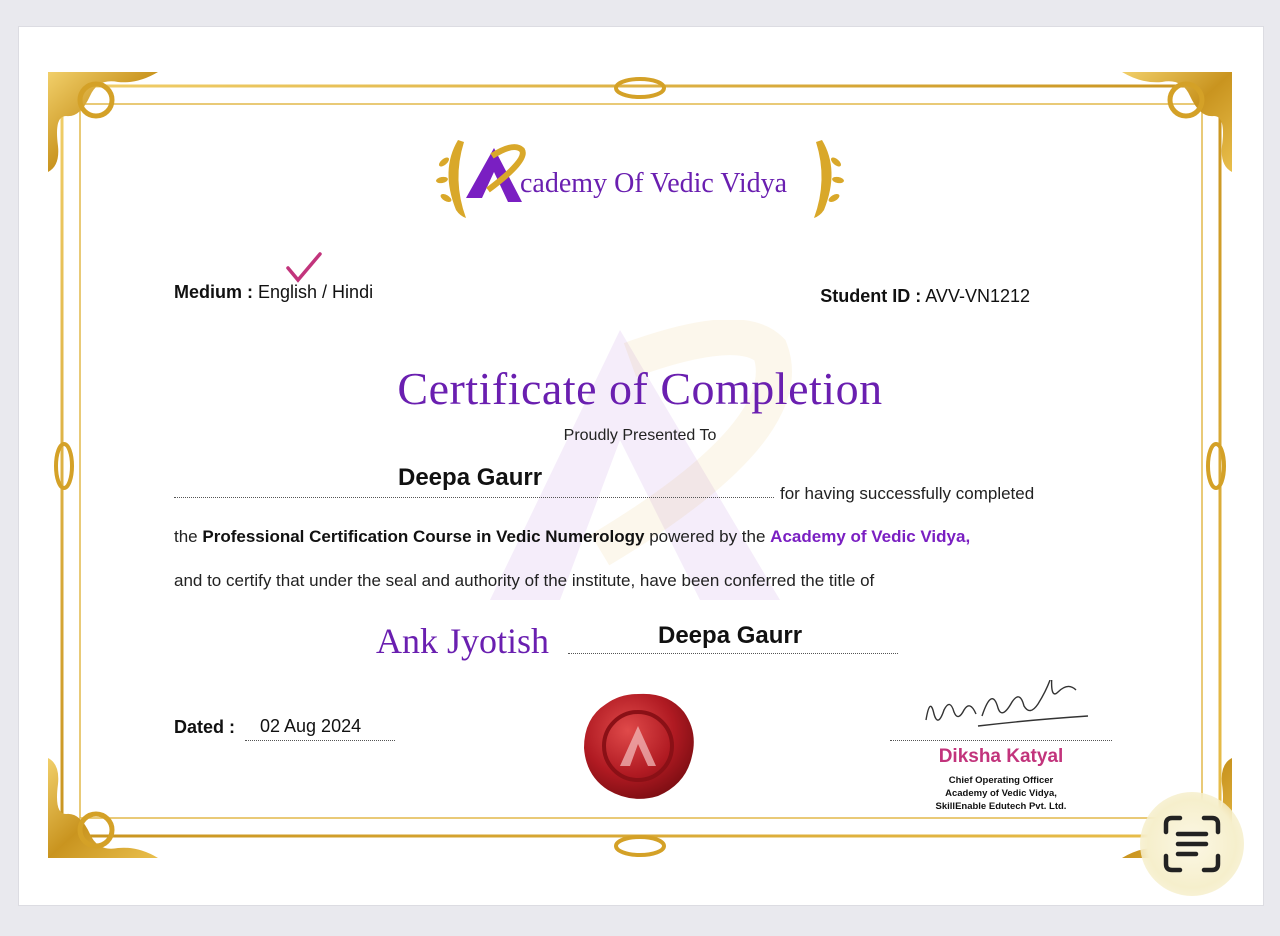 This screenshot has width=1280, height=936. What do you see at coordinates (871, 296) in the screenshot?
I see `student-id-label: Student ID :` at bounding box center [871, 296].